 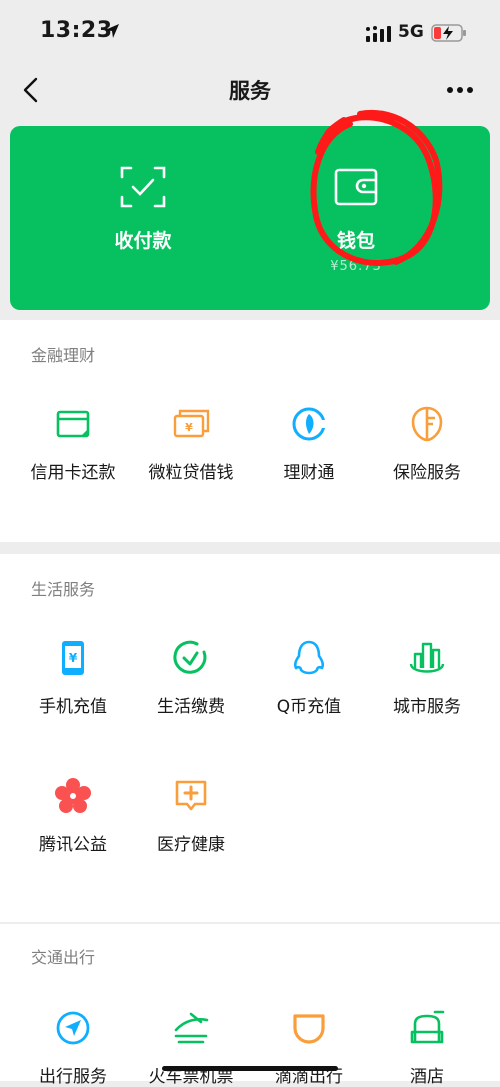 What do you see at coordinates (191, 473) in the screenshot?
I see `grid-label: 微粒贷借钱` at bounding box center [191, 473].